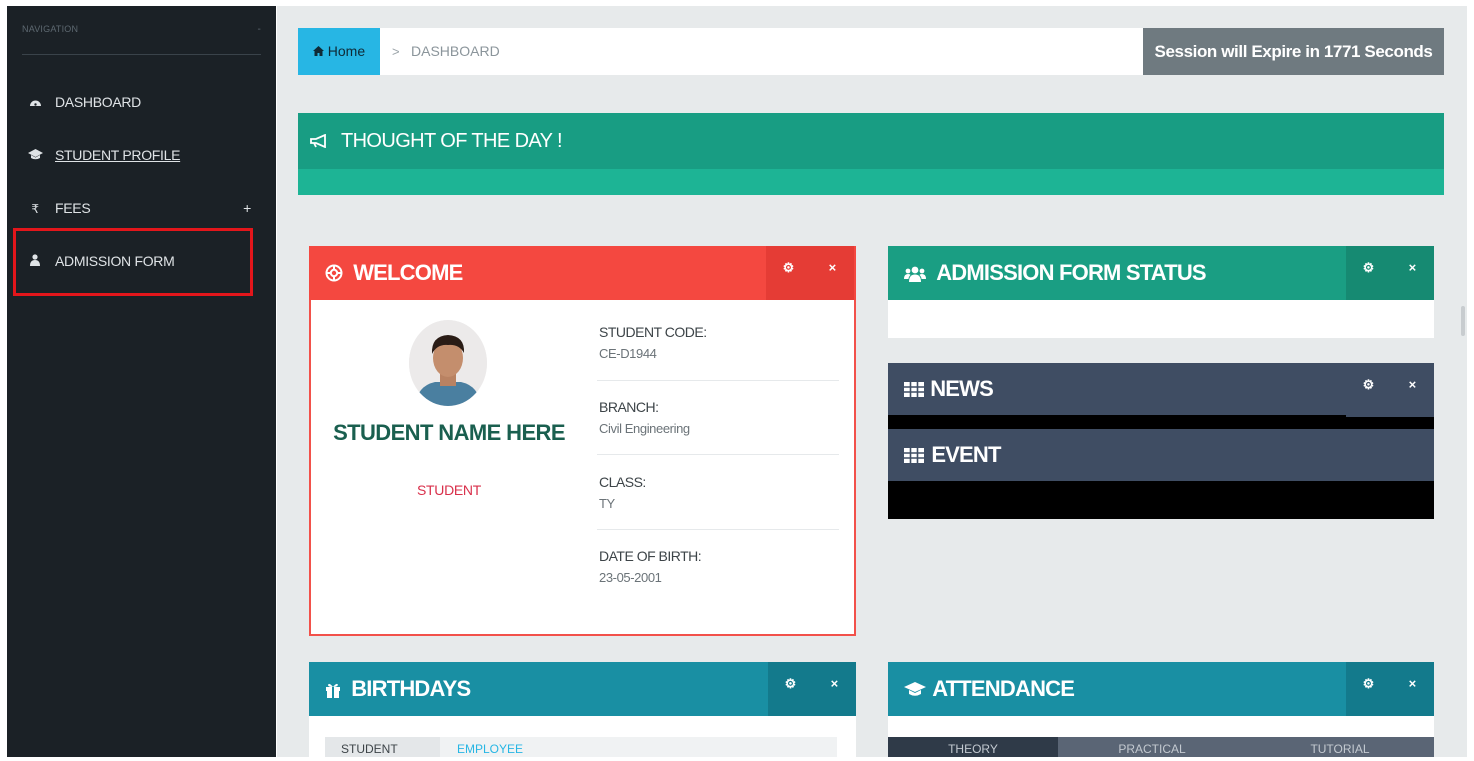 This screenshot has height=761, width=1474. I want to click on megaphone-icon, so click(321, 141).